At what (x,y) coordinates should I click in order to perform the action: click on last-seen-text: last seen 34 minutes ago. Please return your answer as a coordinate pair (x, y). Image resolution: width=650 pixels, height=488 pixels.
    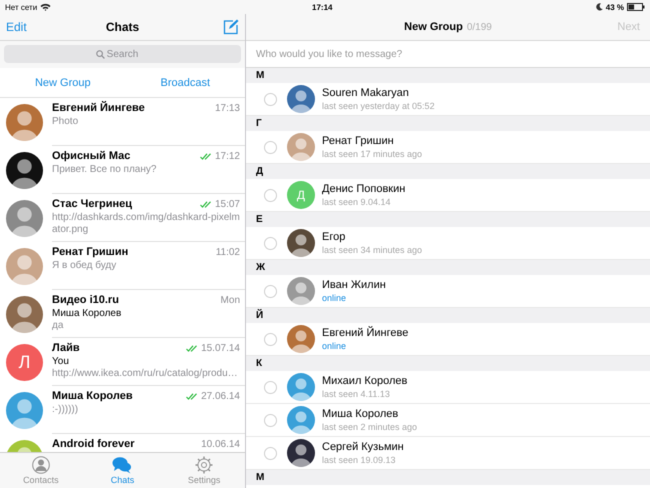
    Looking at the image, I should click on (372, 250).